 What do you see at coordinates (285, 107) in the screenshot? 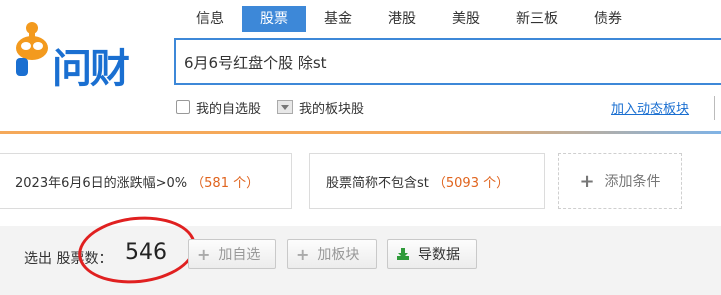
I see `my-sectors-dropdown-icon` at bounding box center [285, 107].